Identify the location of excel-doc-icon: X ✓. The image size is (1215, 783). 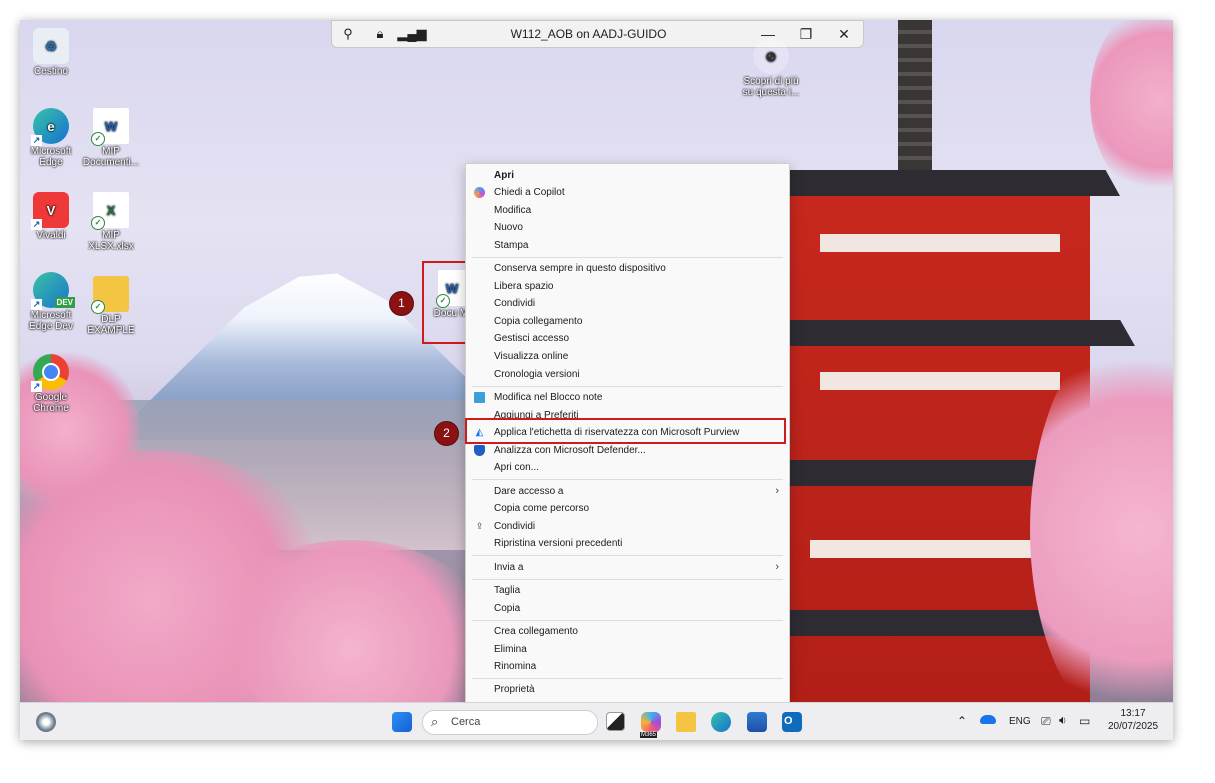
(110, 211).